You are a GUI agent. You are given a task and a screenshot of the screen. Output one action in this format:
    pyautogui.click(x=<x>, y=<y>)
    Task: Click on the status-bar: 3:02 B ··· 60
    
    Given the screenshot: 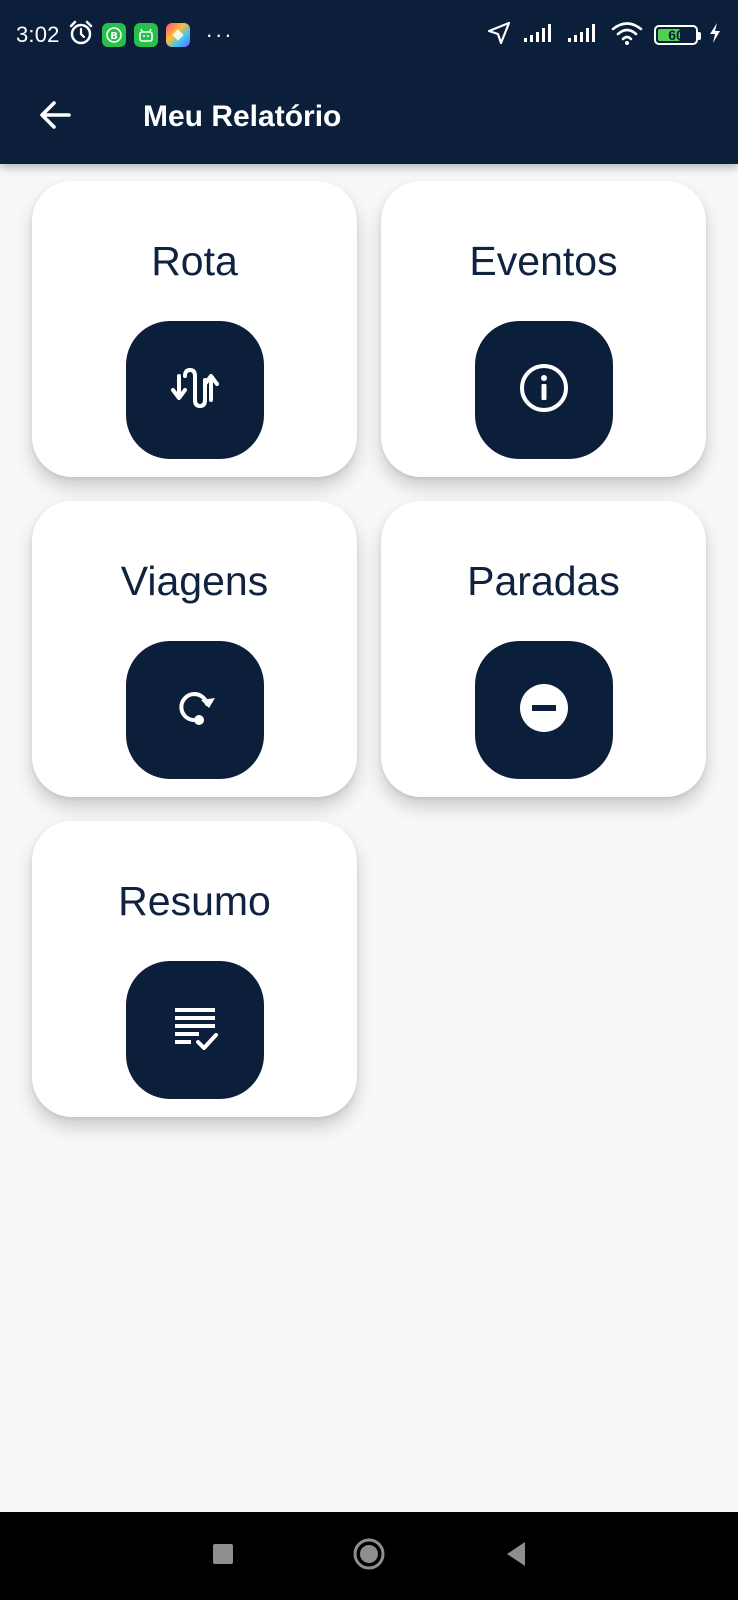 What is the action you would take?
    pyautogui.click(x=369, y=35)
    